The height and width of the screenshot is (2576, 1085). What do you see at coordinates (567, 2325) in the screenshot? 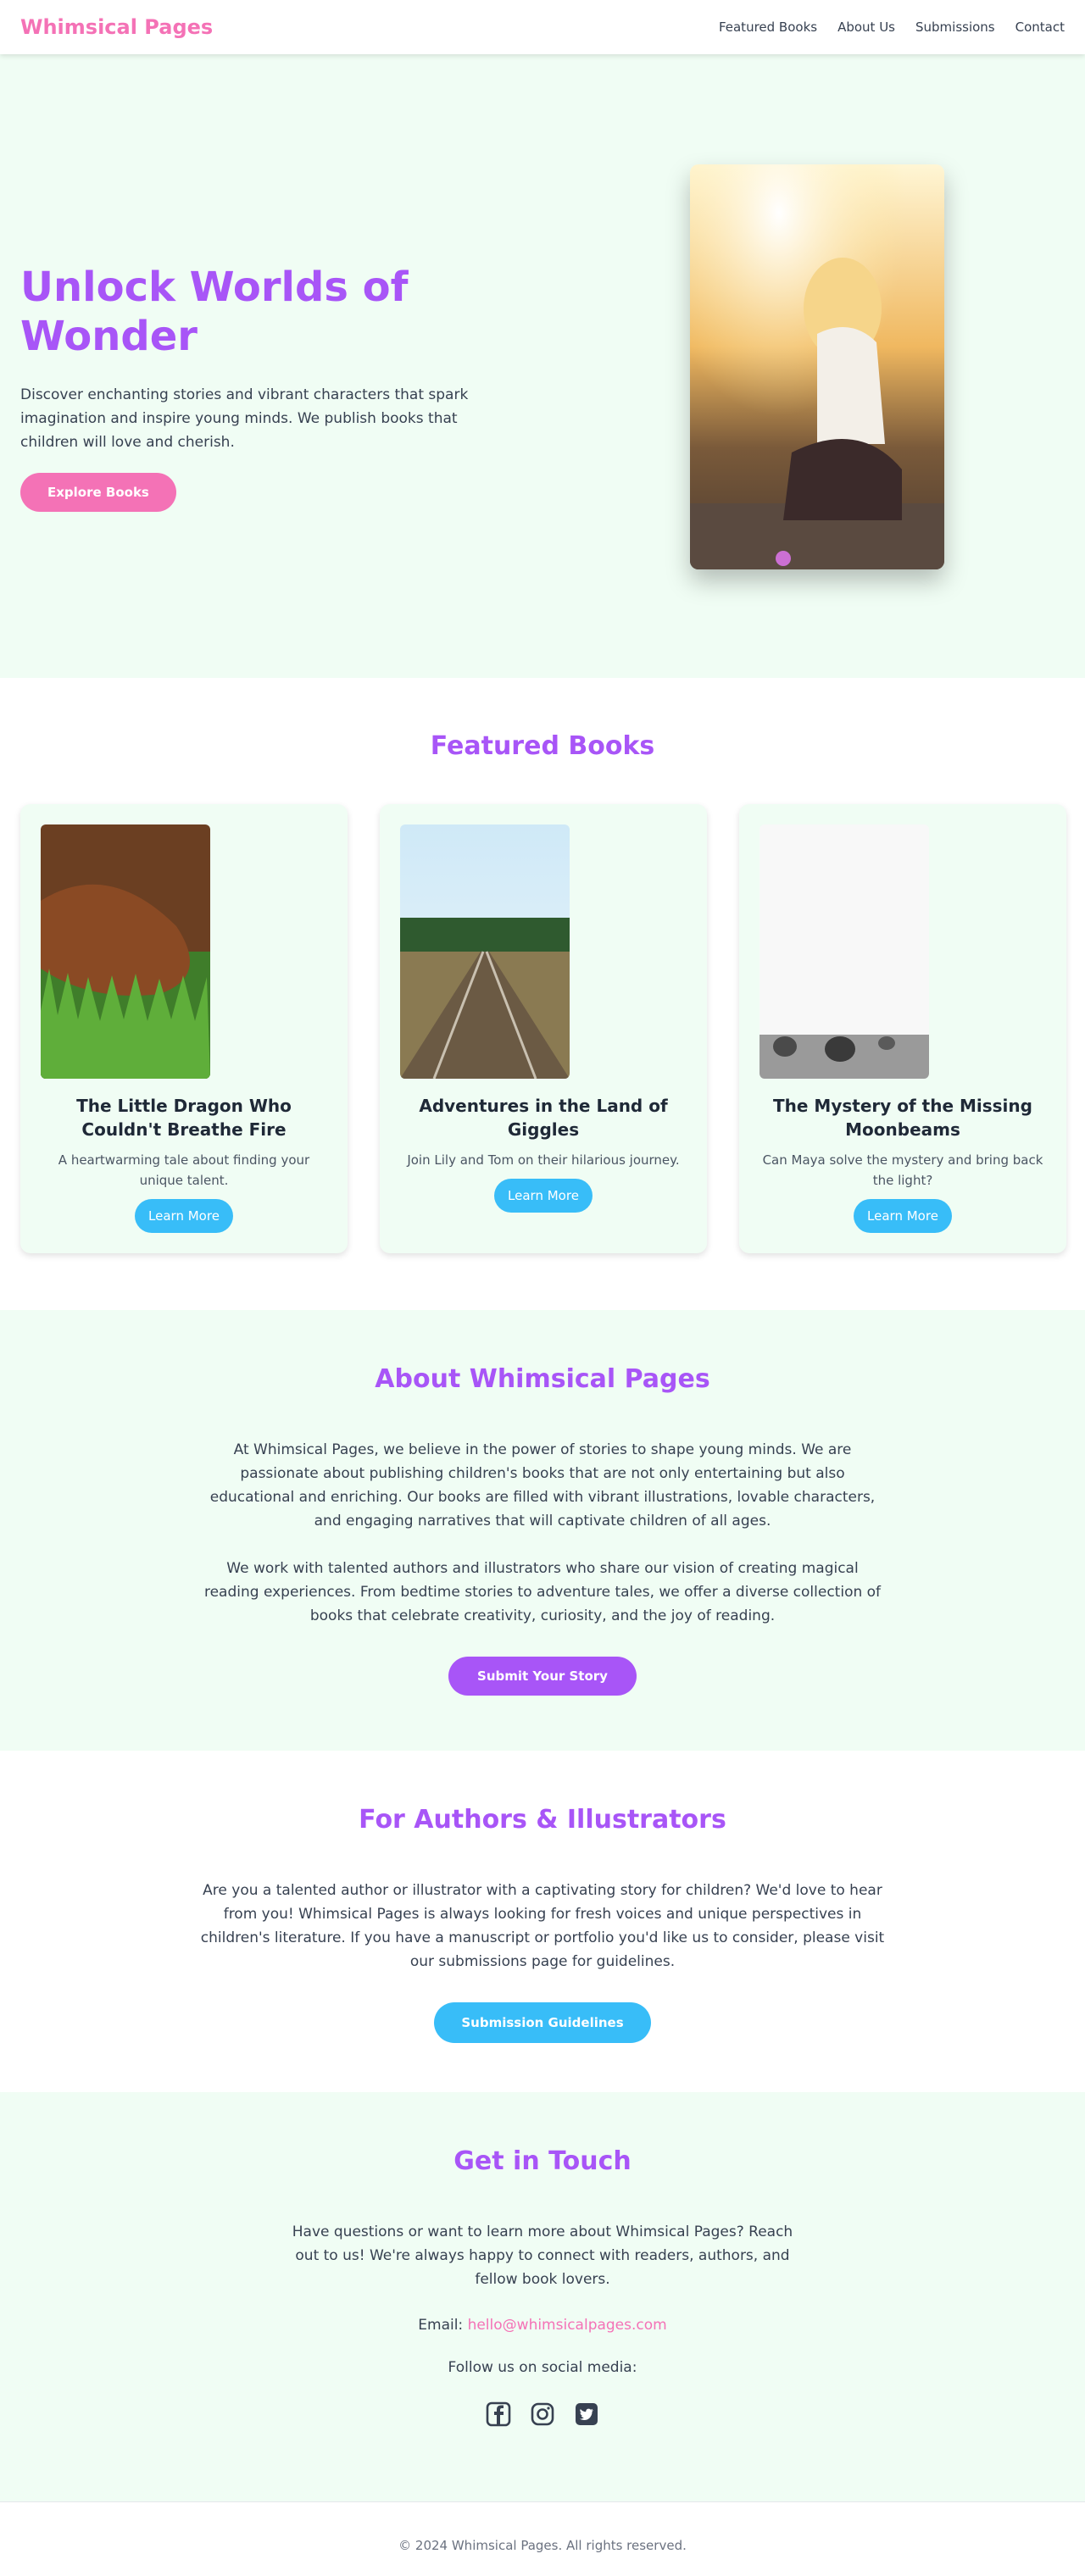
I see `email-link: hello@whimsicalpages.com` at bounding box center [567, 2325].